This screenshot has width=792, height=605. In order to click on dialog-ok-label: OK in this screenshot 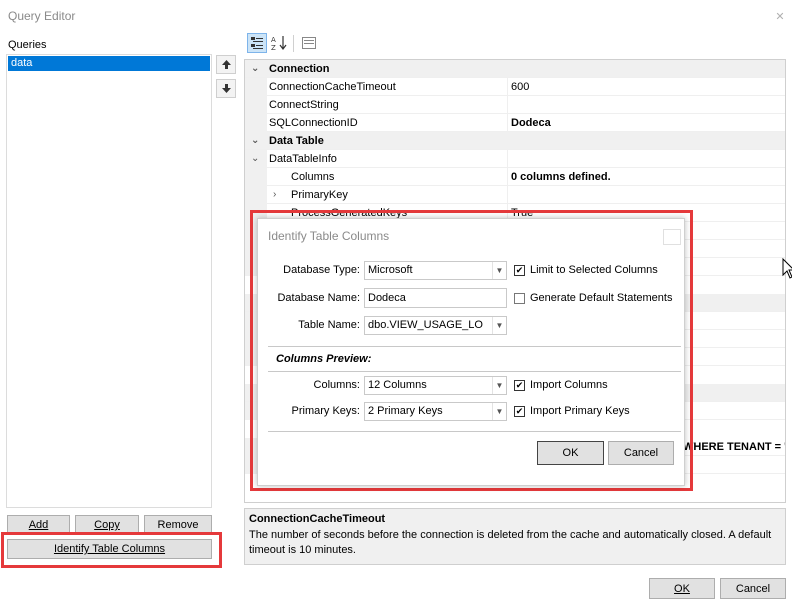, I will do `click(570, 453)`.